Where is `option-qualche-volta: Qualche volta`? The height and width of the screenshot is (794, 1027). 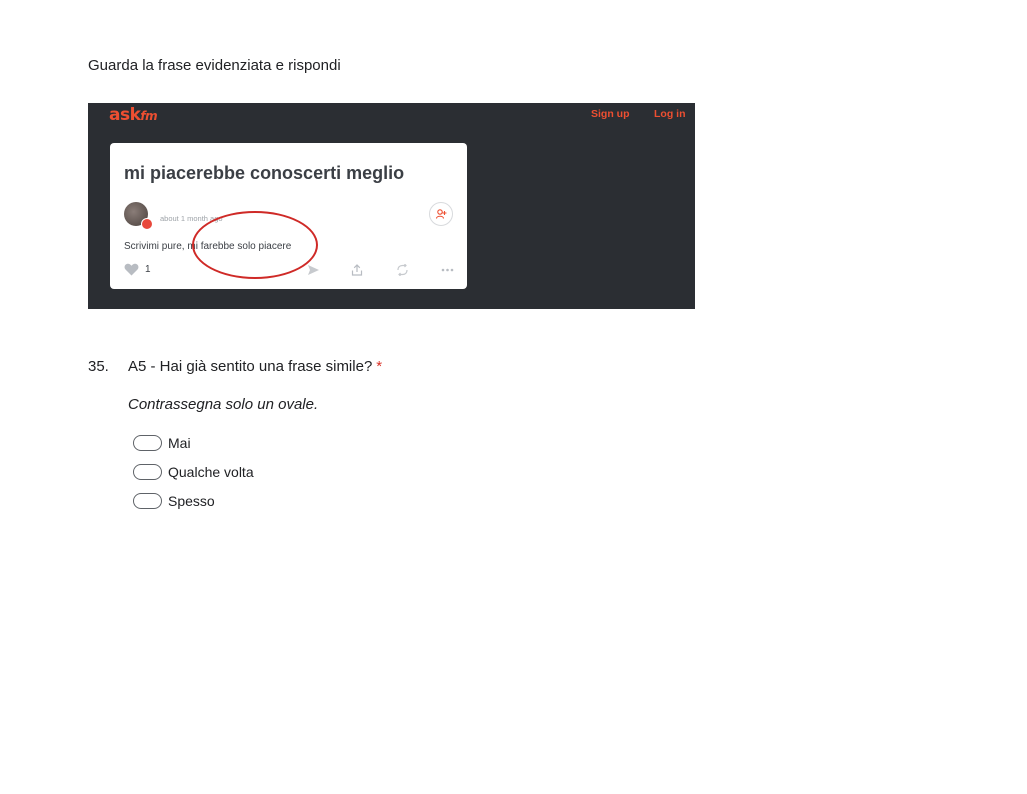
option-qualche-volta: Qualche volta is located at coordinates (193, 472).